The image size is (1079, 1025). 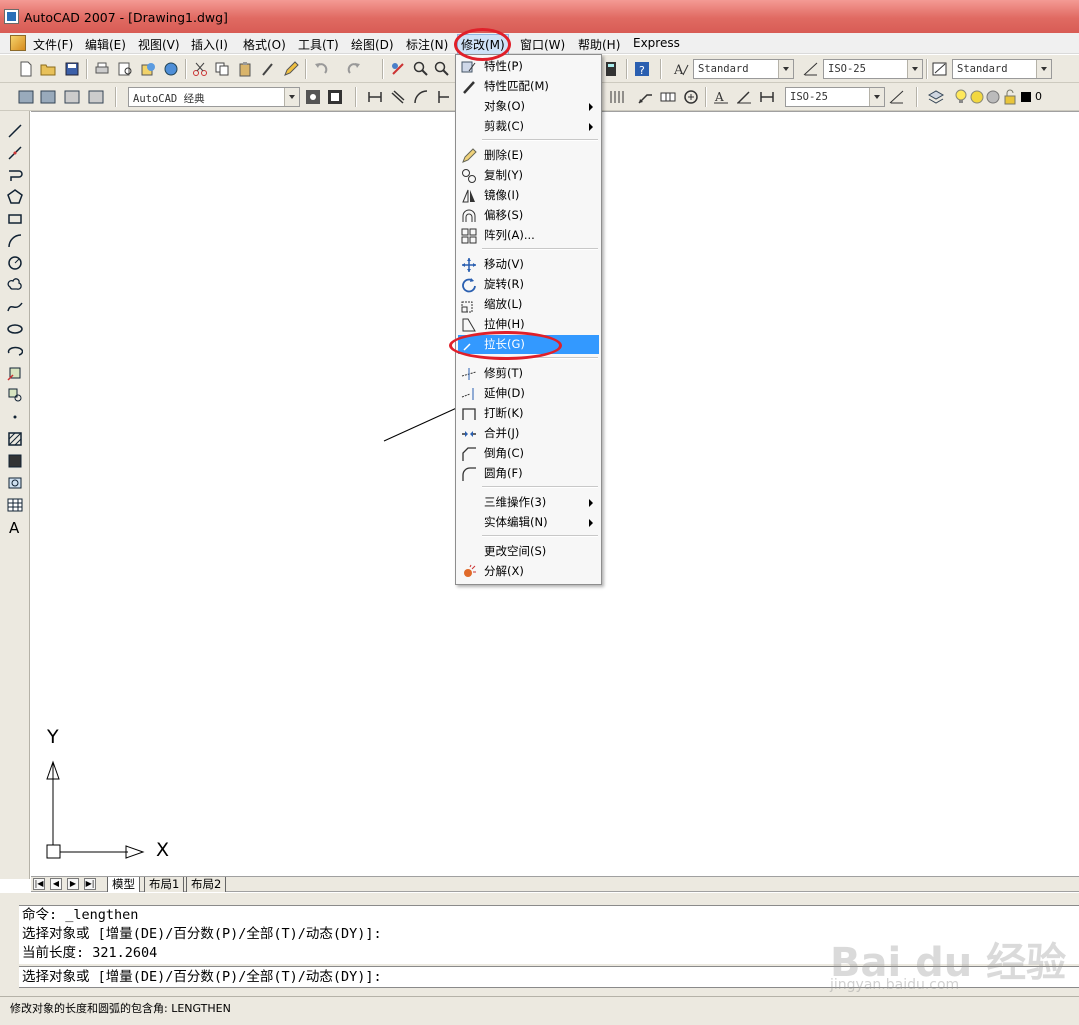 I want to click on menu-item-3d-operations: 三维操作(3), so click(x=528, y=502).